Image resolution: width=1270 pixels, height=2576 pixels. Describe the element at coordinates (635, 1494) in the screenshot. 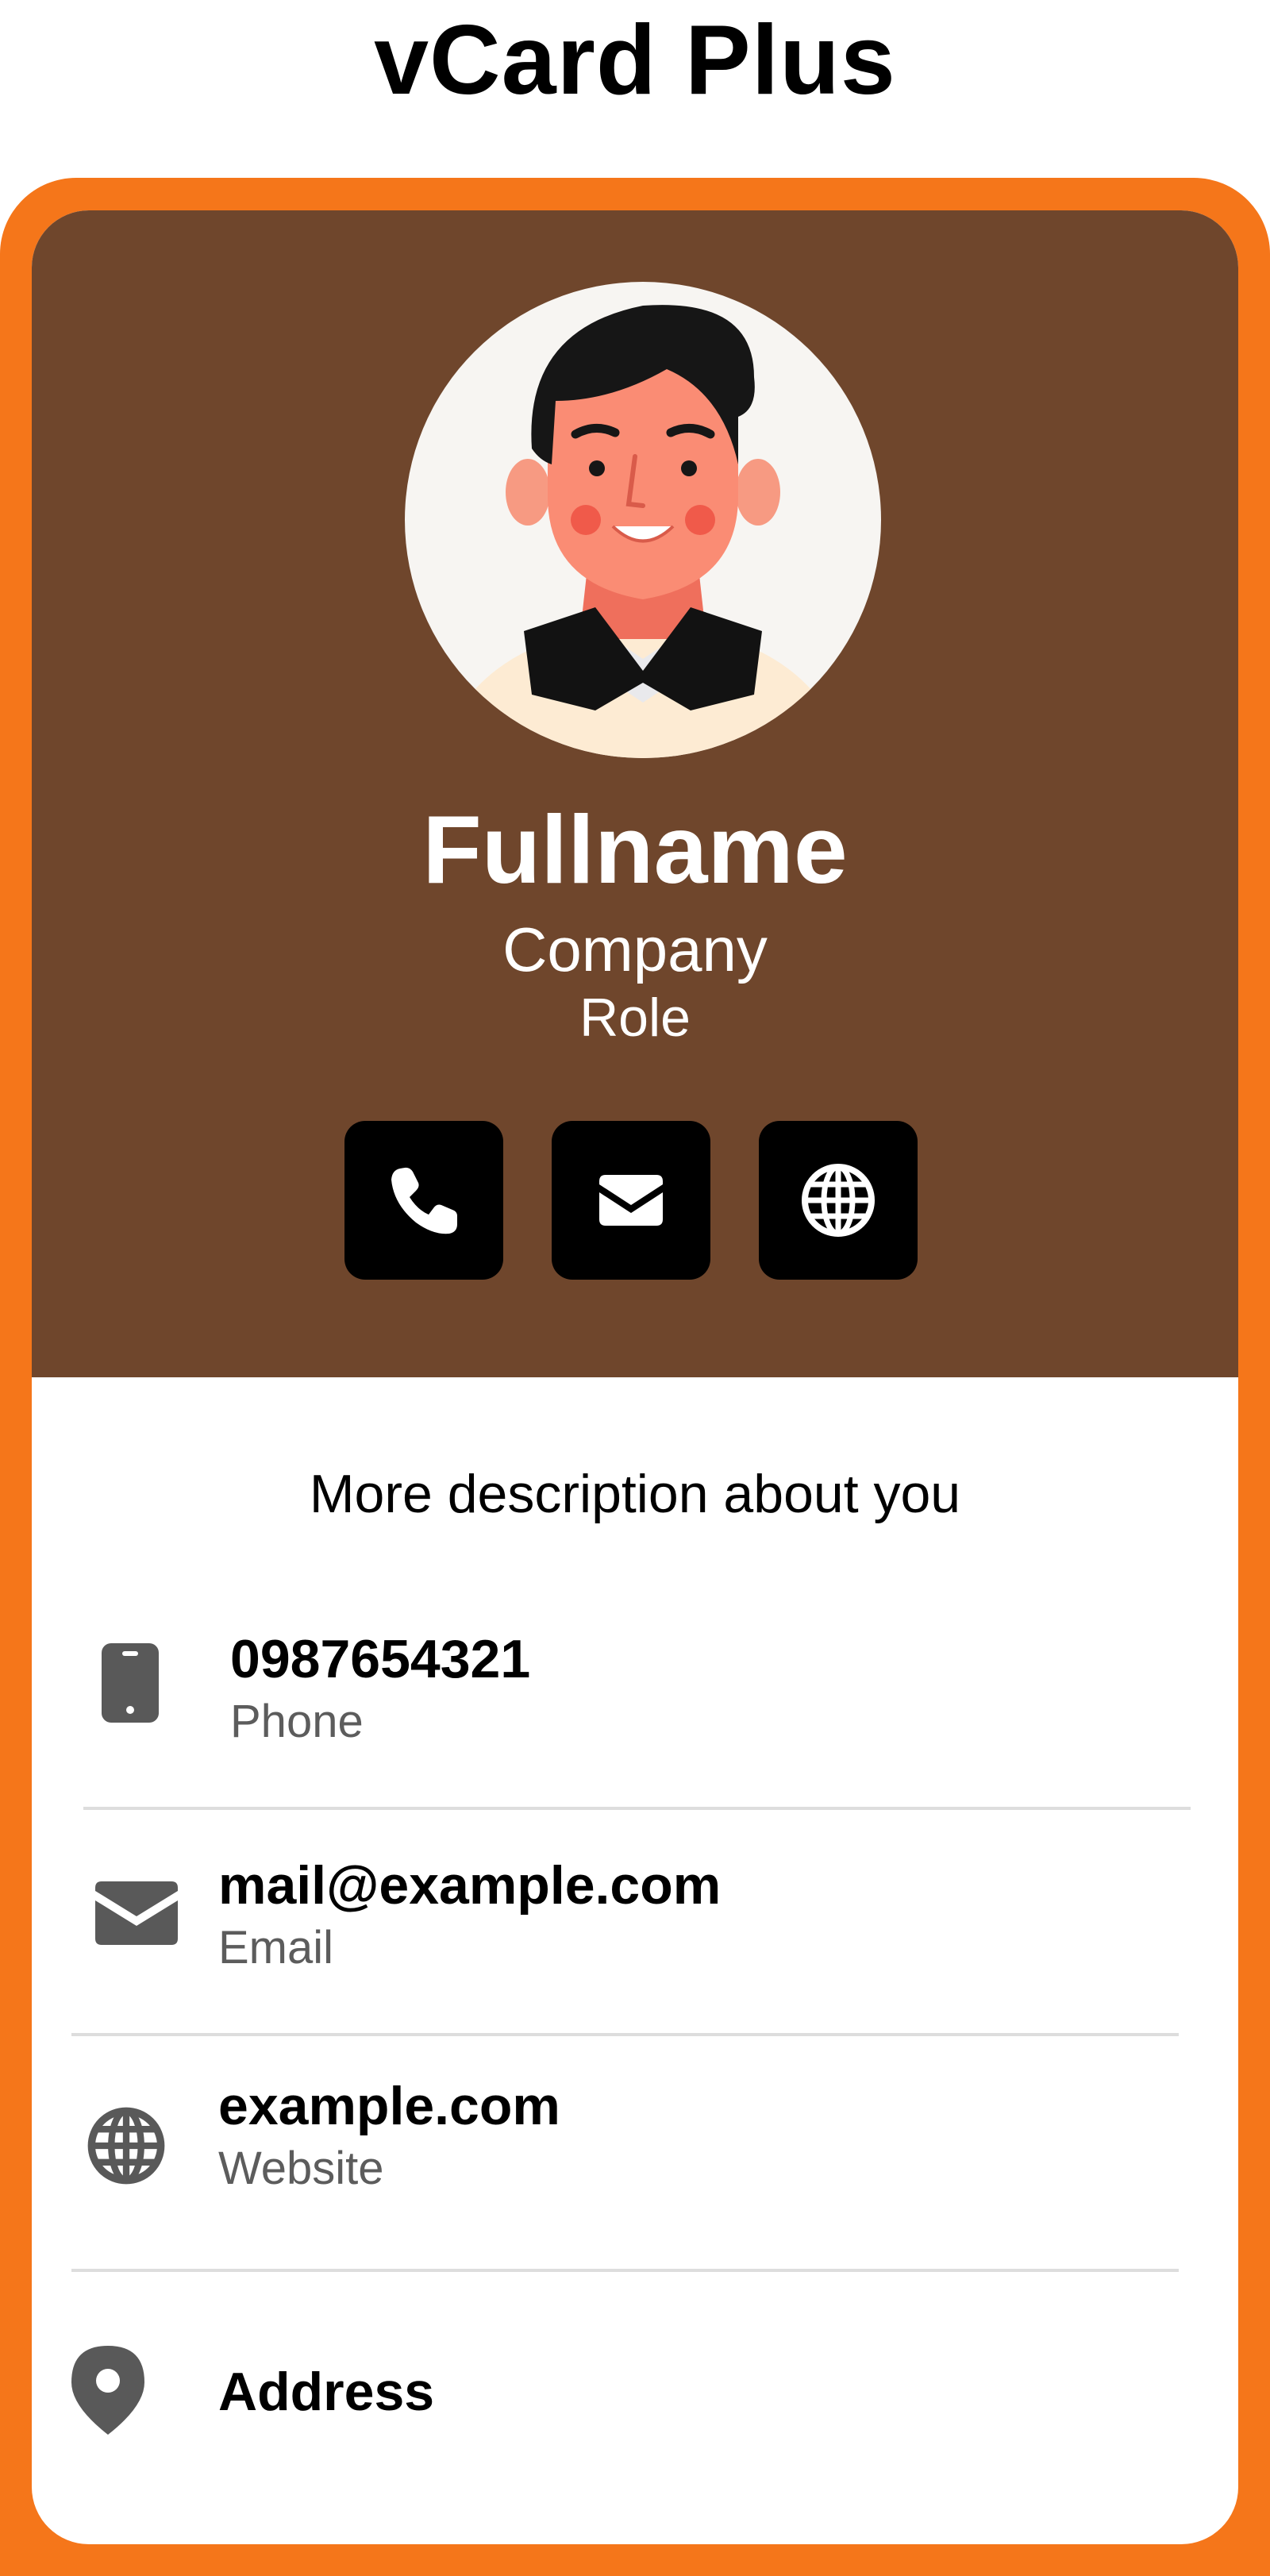

I see `description-text: More description about you` at that location.